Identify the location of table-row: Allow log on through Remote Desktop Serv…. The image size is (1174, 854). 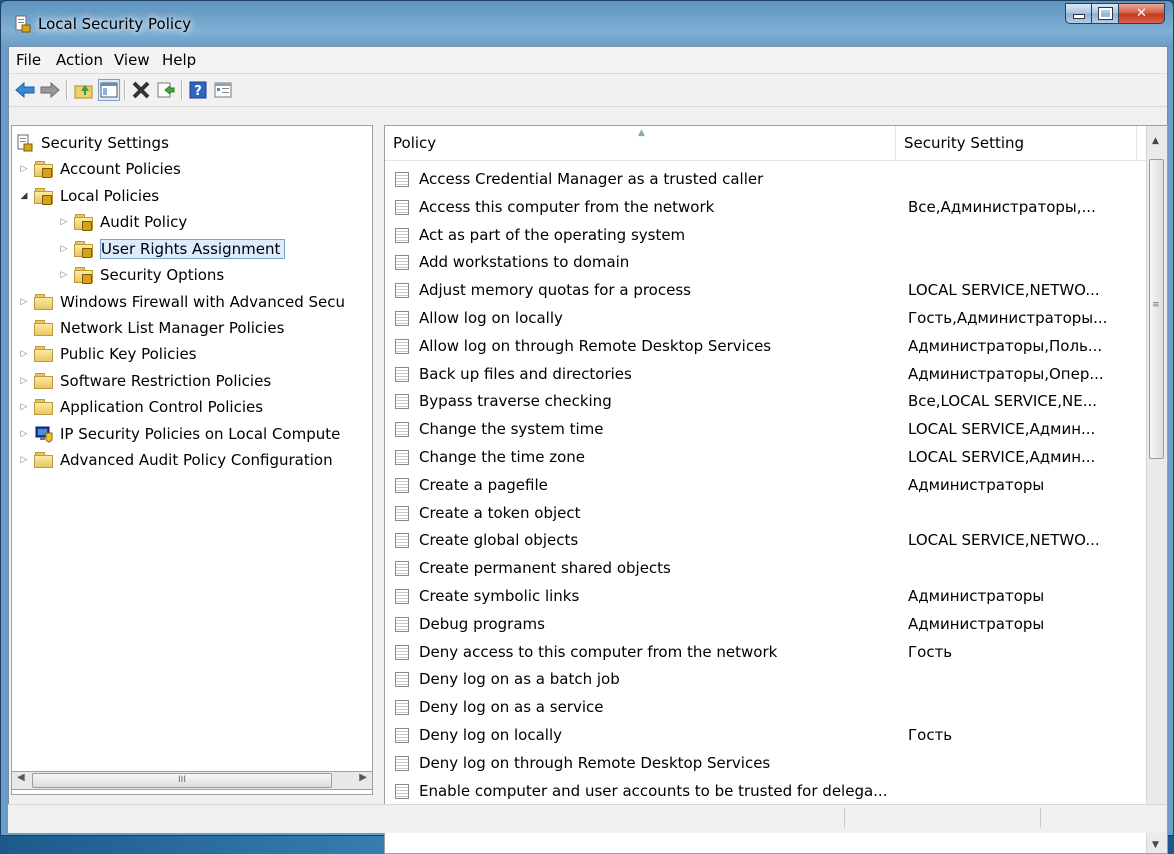
(766, 347).